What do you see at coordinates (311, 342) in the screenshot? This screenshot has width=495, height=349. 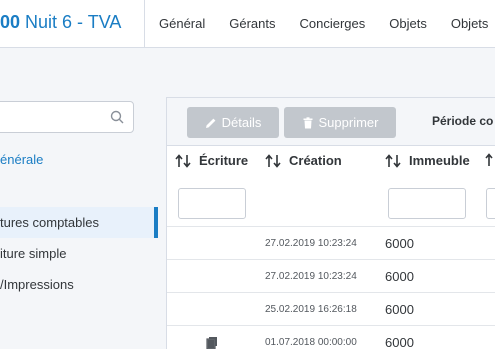 I see `cell-creation: 01.07.2018 00:00:00` at bounding box center [311, 342].